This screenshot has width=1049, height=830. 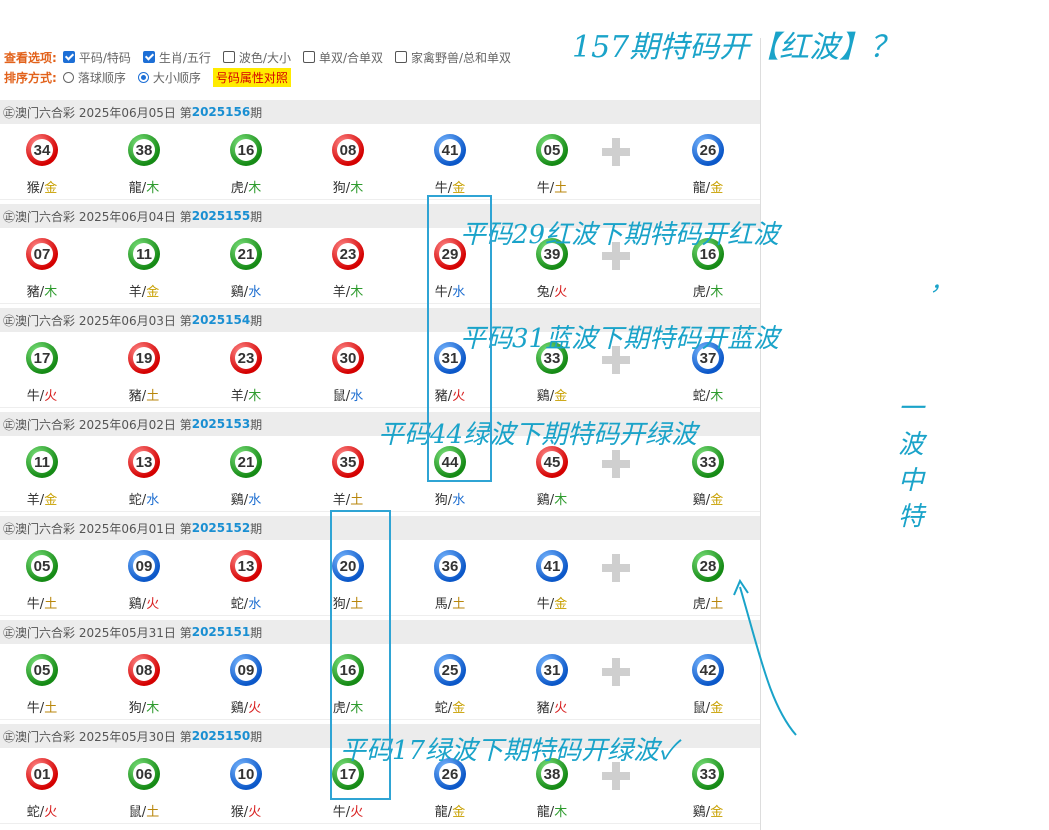 What do you see at coordinates (144, 684) in the screenshot?
I see `ball-cell: 08 狗/木` at bounding box center [144, 684].